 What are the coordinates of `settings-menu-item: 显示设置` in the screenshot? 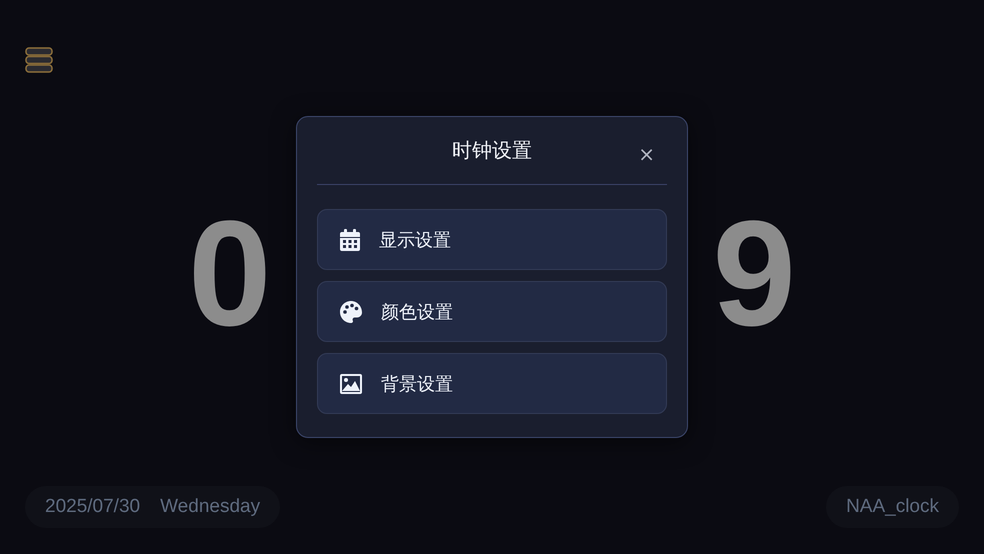 It's located at (492, 239).